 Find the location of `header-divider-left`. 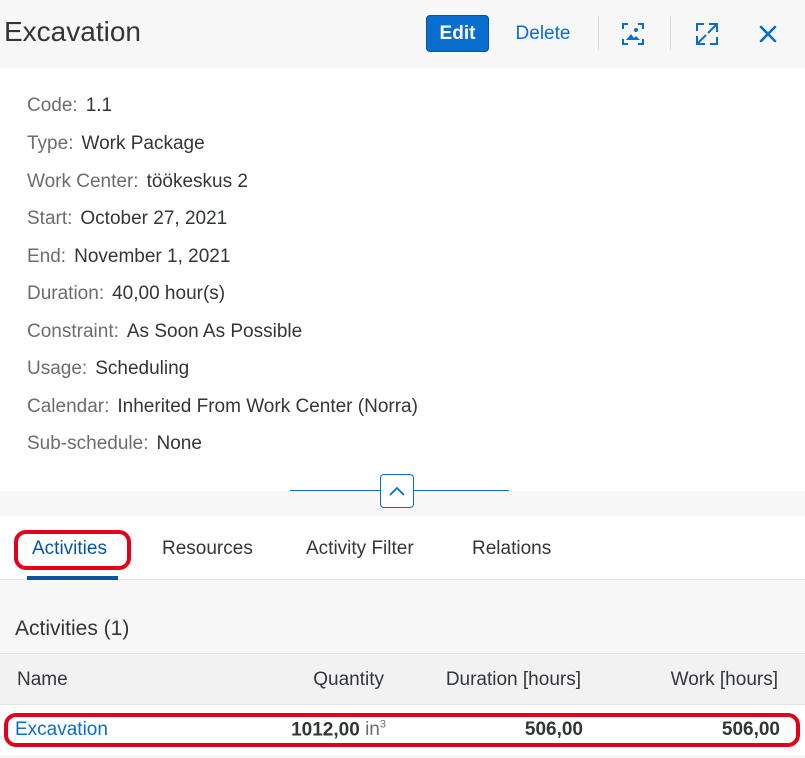

header-divider-left is located at coordinates (335, 490).